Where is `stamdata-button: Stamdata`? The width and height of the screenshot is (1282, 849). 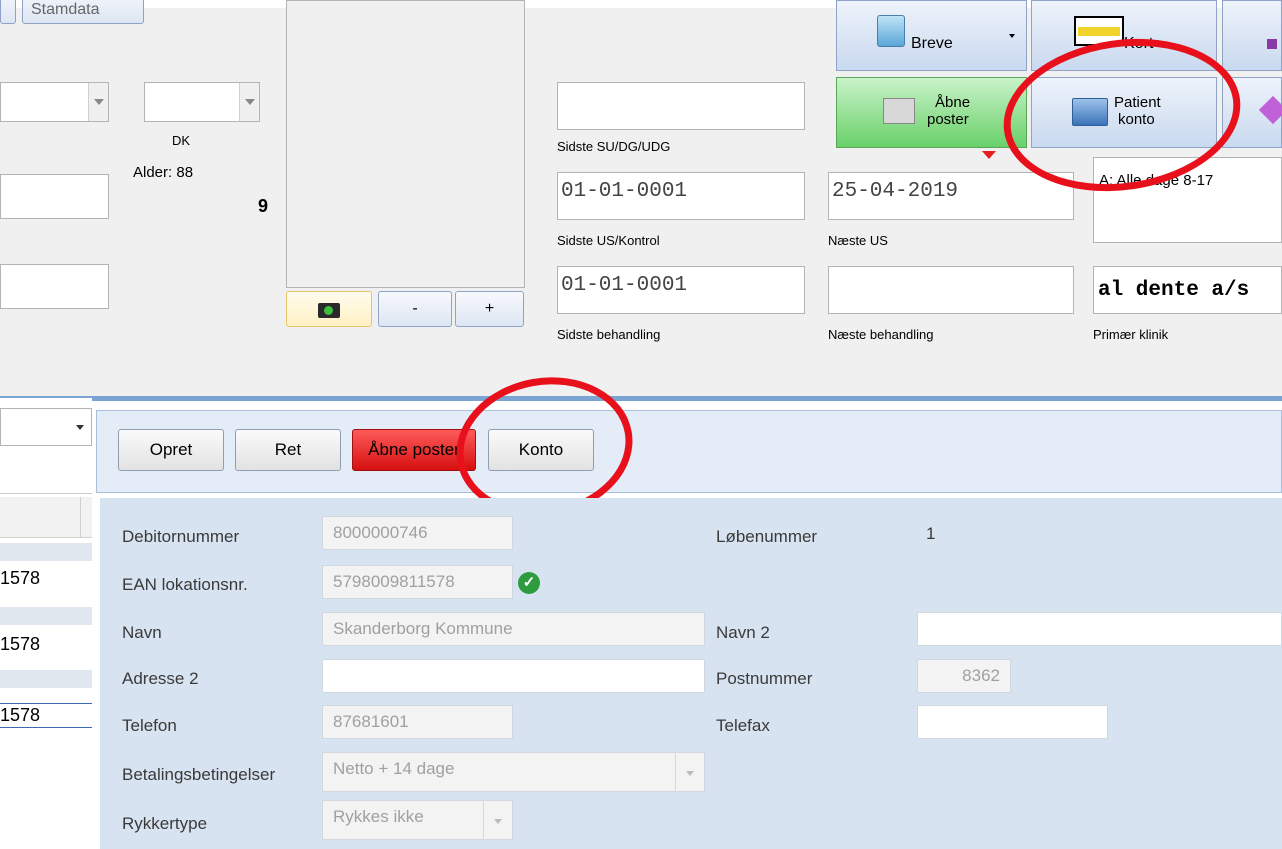
stamdata-button: Stamdata is located at coordinates (72, 12).